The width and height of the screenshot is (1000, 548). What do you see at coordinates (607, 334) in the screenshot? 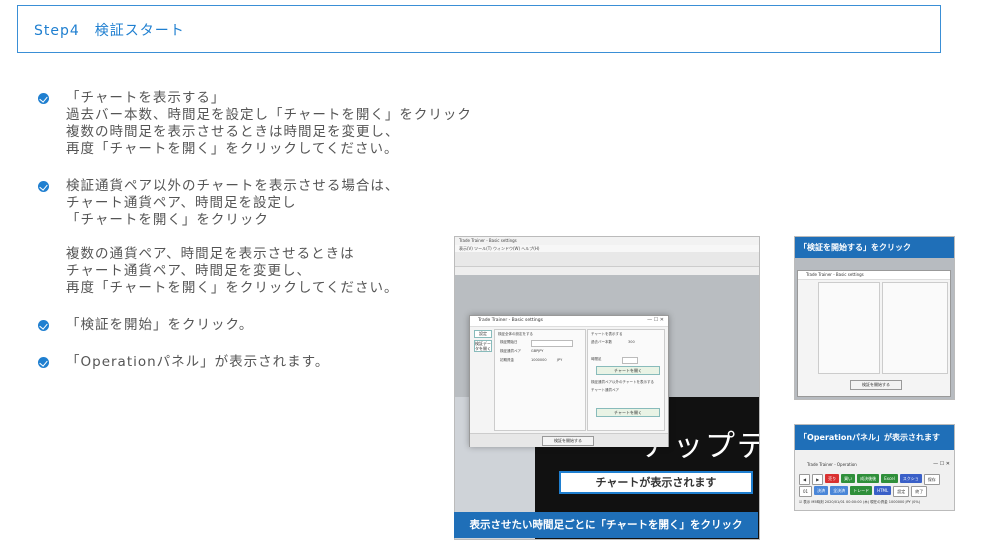
I see `section-label: チャートを表示する` at bounding box center [607, 334].